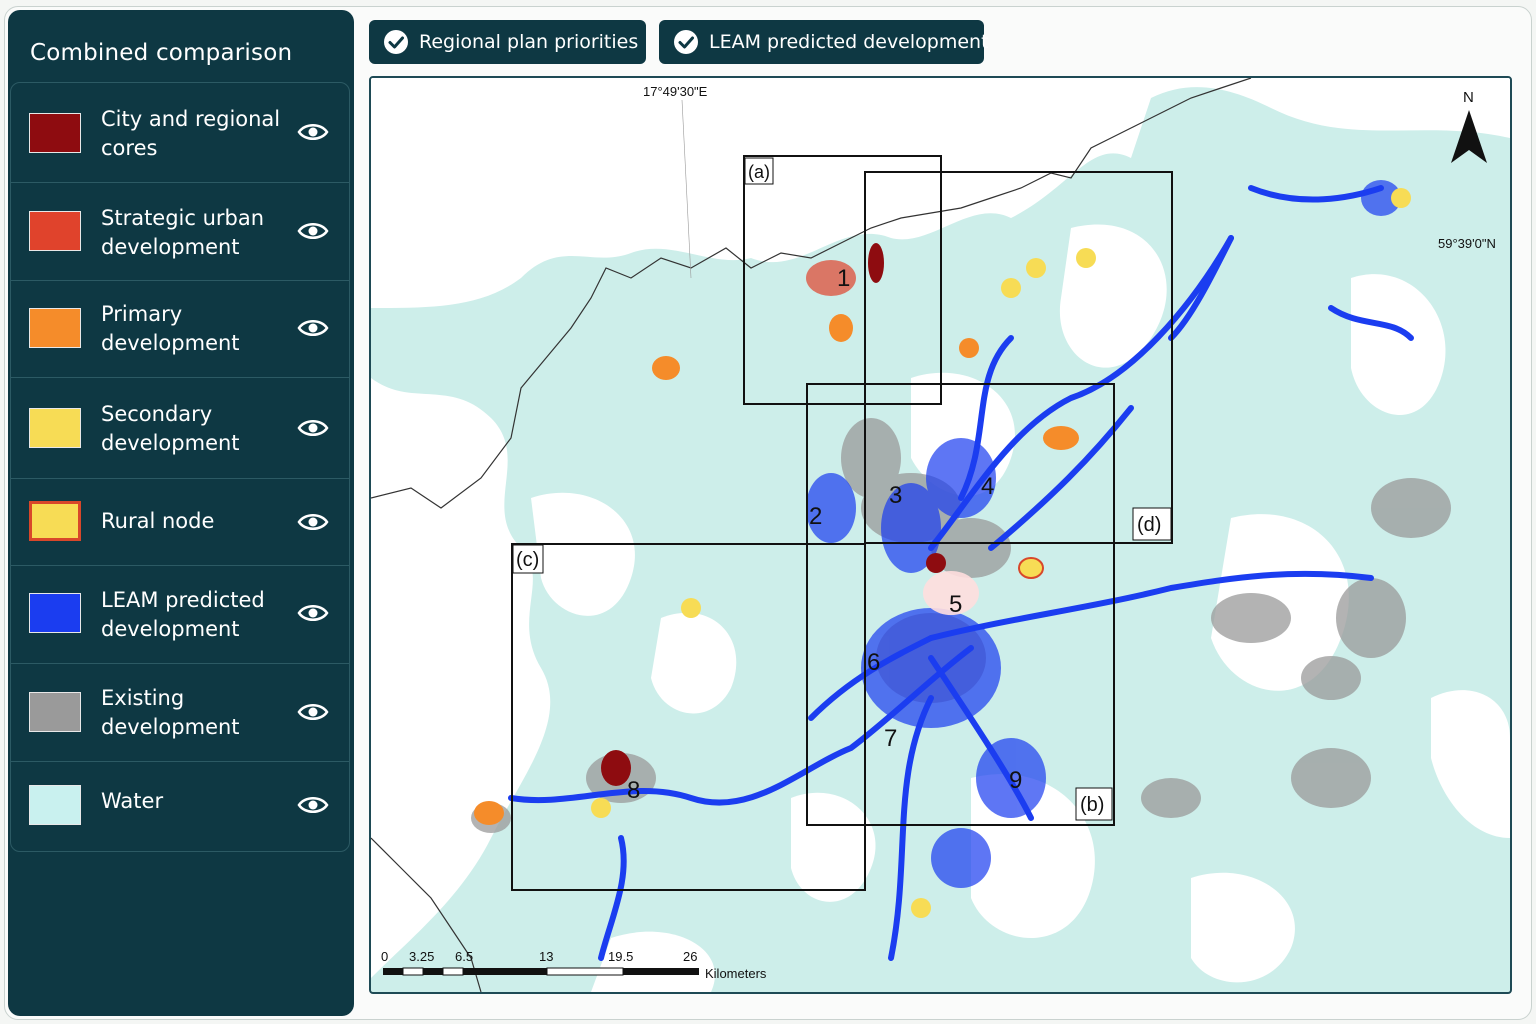 Image resolution: width=1536 pixels, height=1024 pixels. What do you see at coordinates (527, 560) in the screenshot?
I see `inset-label-c: (c)` at bounding box center [527, 560].